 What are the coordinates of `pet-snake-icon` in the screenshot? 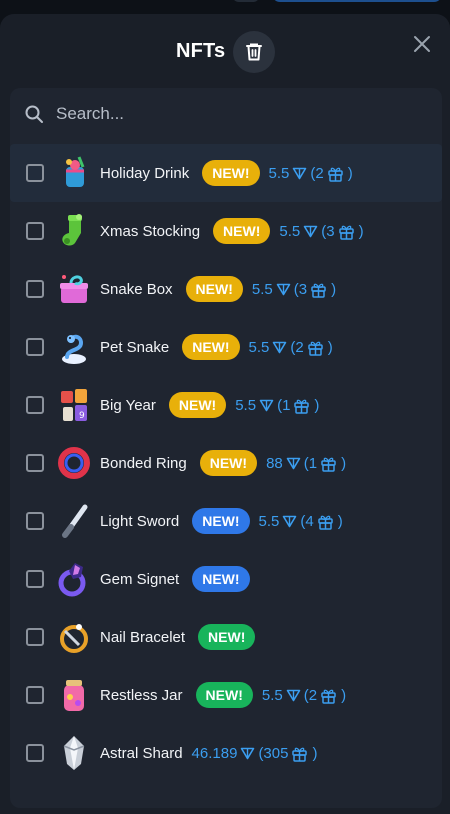 It's located at (74, 347).